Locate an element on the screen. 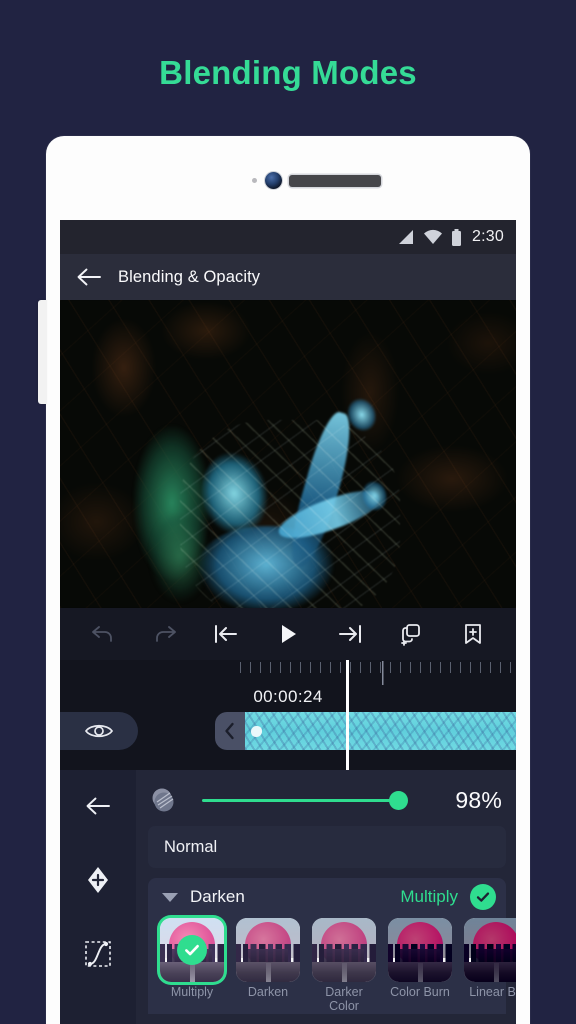  redo-button is located at coordinates (165, 634).